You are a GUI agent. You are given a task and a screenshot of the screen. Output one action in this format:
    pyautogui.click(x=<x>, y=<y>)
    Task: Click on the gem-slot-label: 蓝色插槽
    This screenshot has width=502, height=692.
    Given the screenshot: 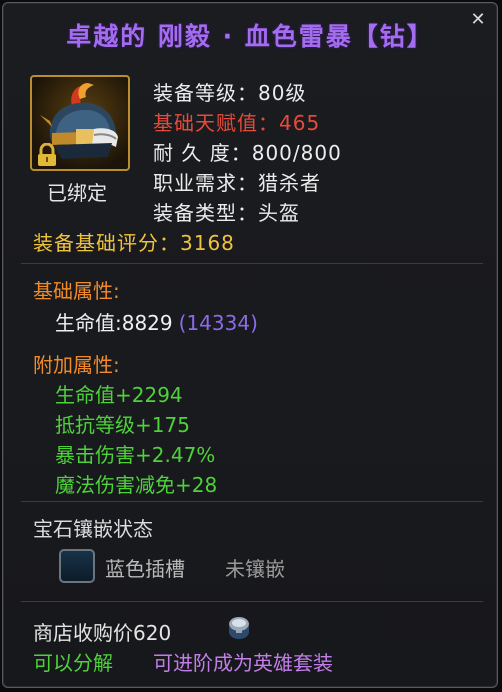 What is the action you would take?
    pyautogui.click(x=145, y=569)
    